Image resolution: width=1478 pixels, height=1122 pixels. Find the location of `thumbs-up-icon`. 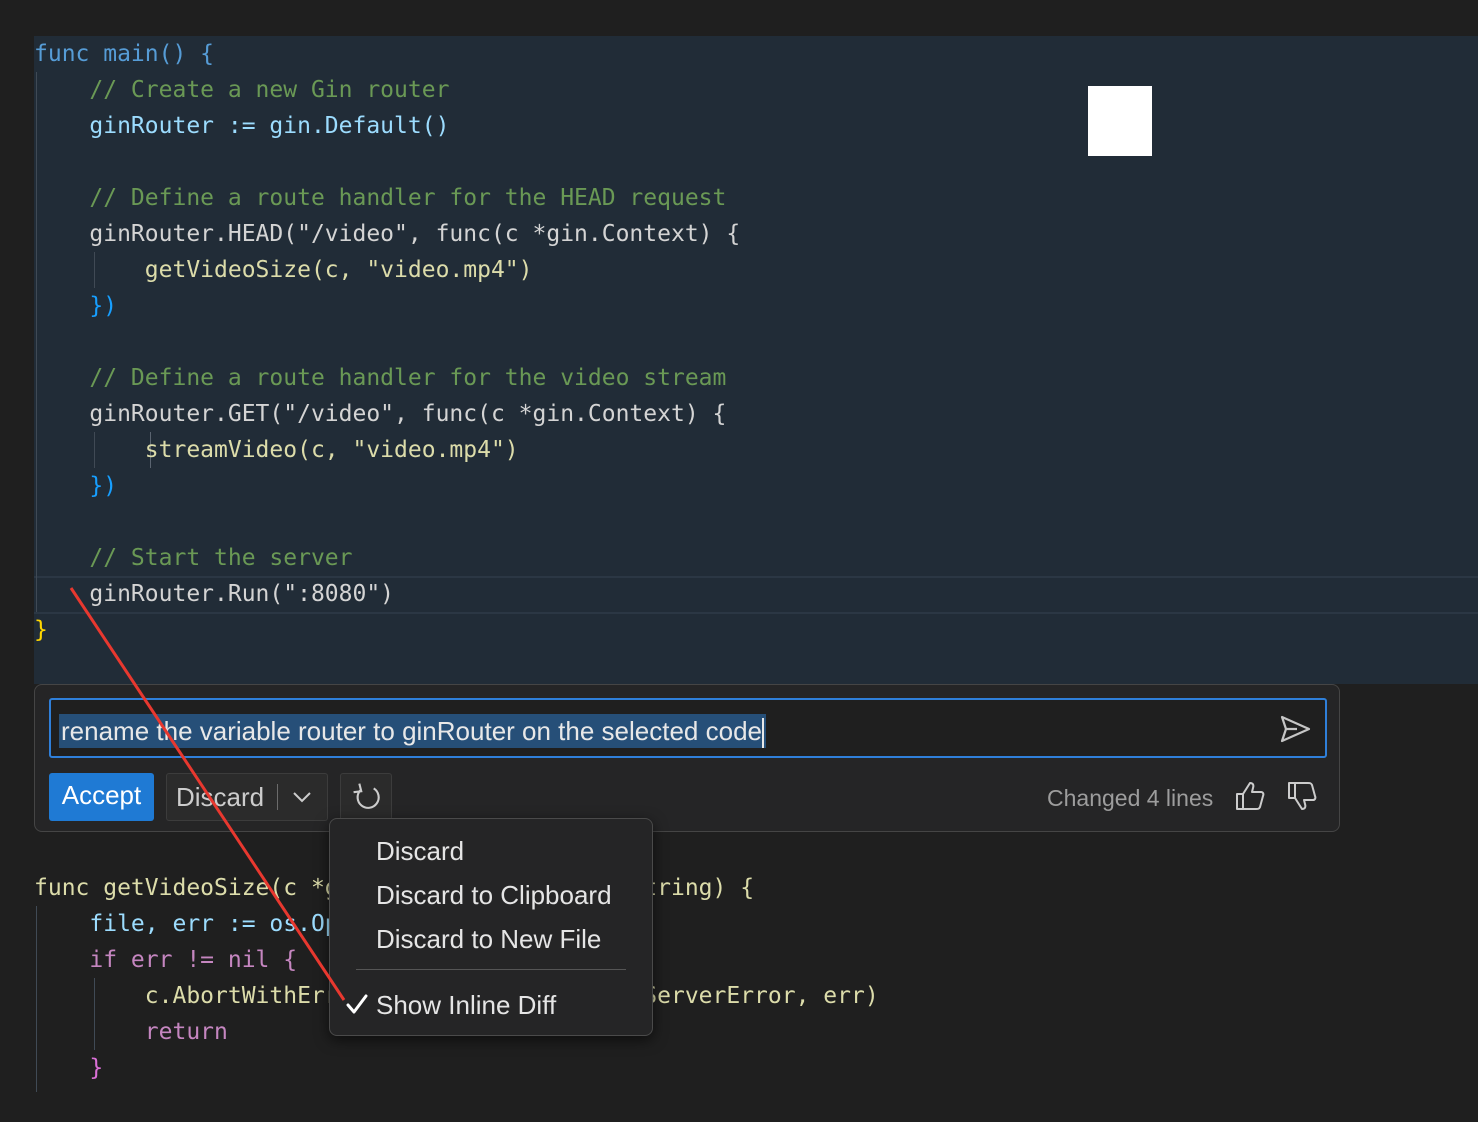

thumbs-up-icon is located at coordinates (1250, 796).